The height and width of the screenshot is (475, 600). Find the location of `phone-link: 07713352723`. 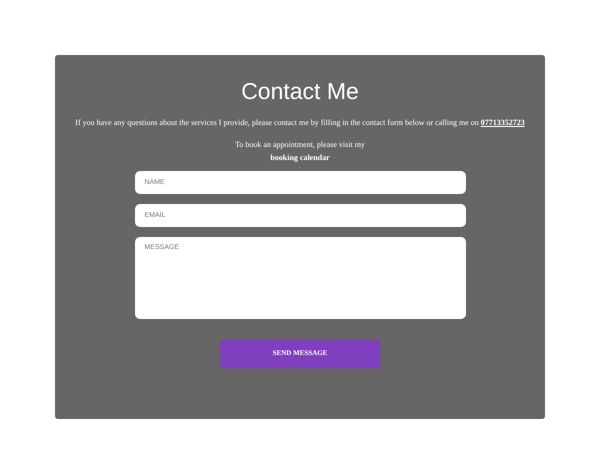

phone-link: 07713352723 is located at coordinates (502, 122).